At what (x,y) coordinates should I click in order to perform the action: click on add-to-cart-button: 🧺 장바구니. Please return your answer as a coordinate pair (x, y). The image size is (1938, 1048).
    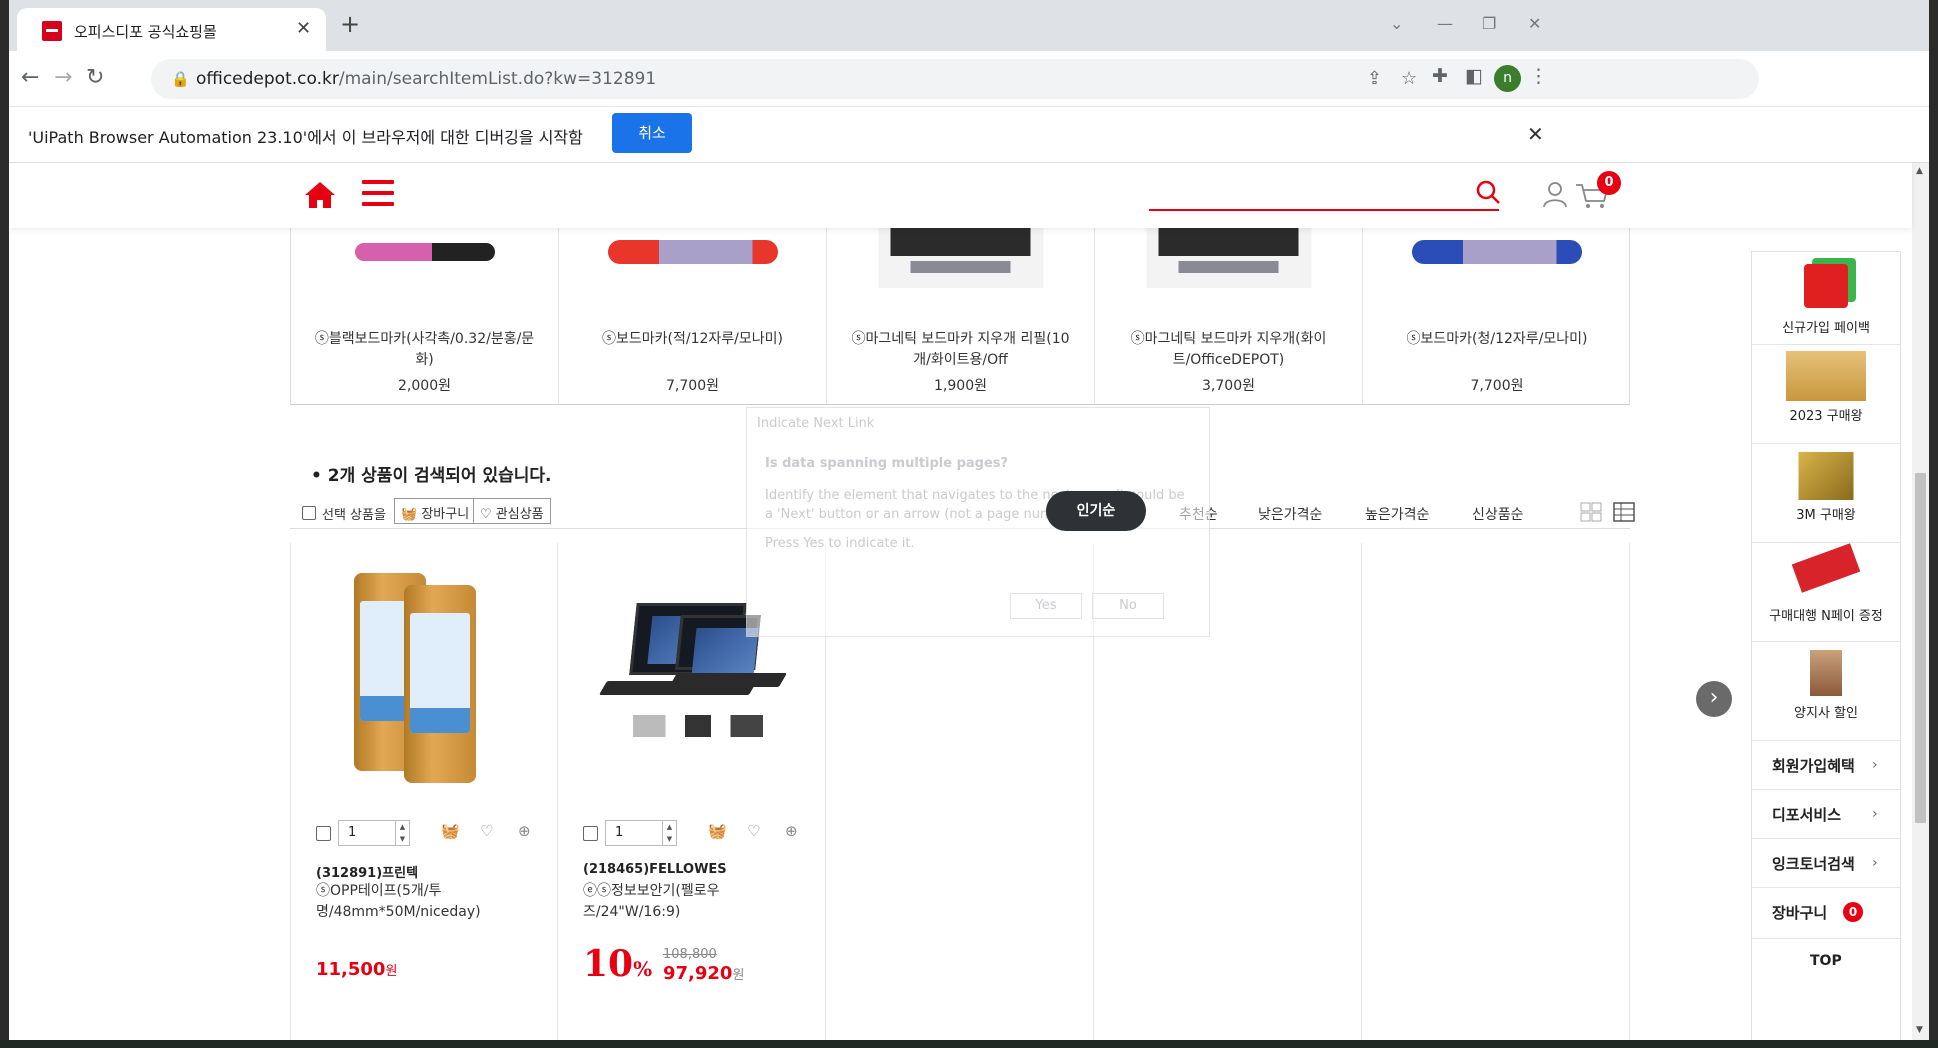
    Looking at the image, I should click on (435, 511).